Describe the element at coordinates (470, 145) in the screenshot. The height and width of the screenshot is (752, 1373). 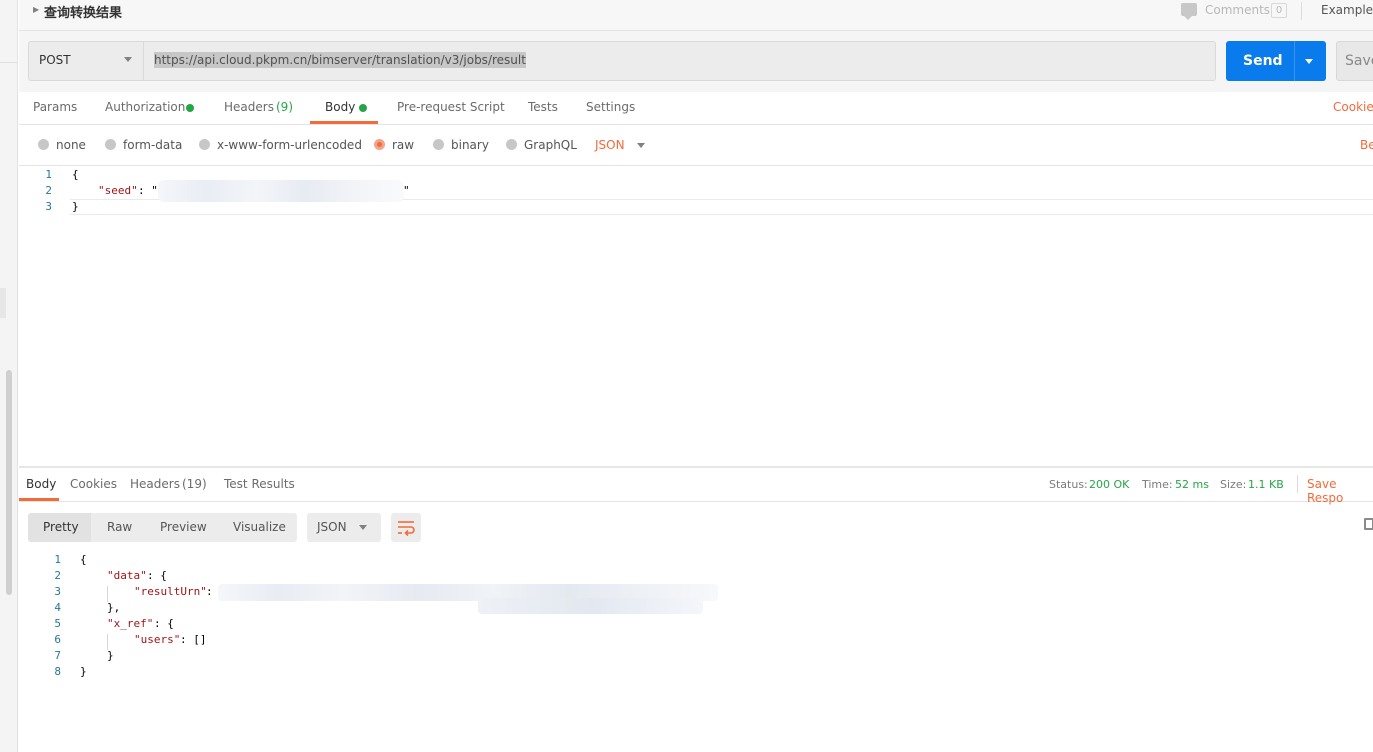
I see `radio-label-binary: binary` at that location.